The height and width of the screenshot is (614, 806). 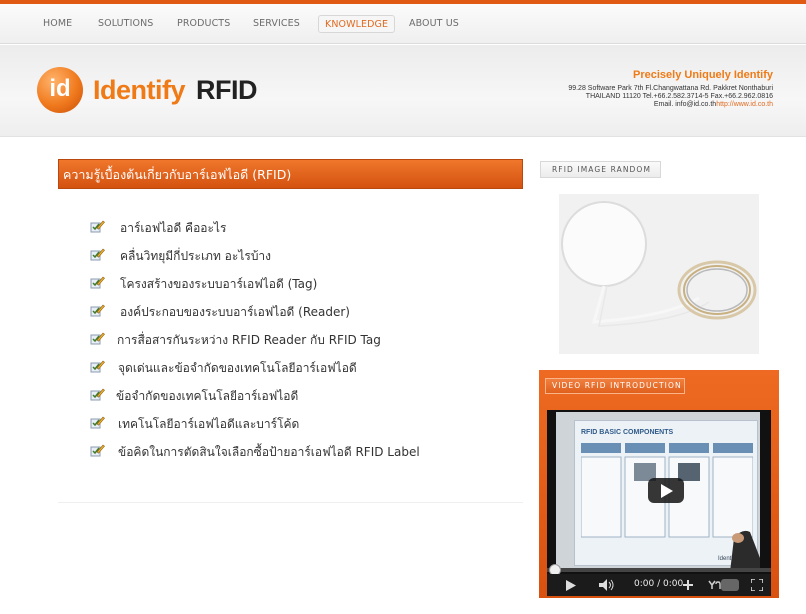 What do you see at coordinates (600, 169) in the screenshot?
I see `rfid-image-tab: RFID IMAGE RANDOM` at bounding box center [600, 169].